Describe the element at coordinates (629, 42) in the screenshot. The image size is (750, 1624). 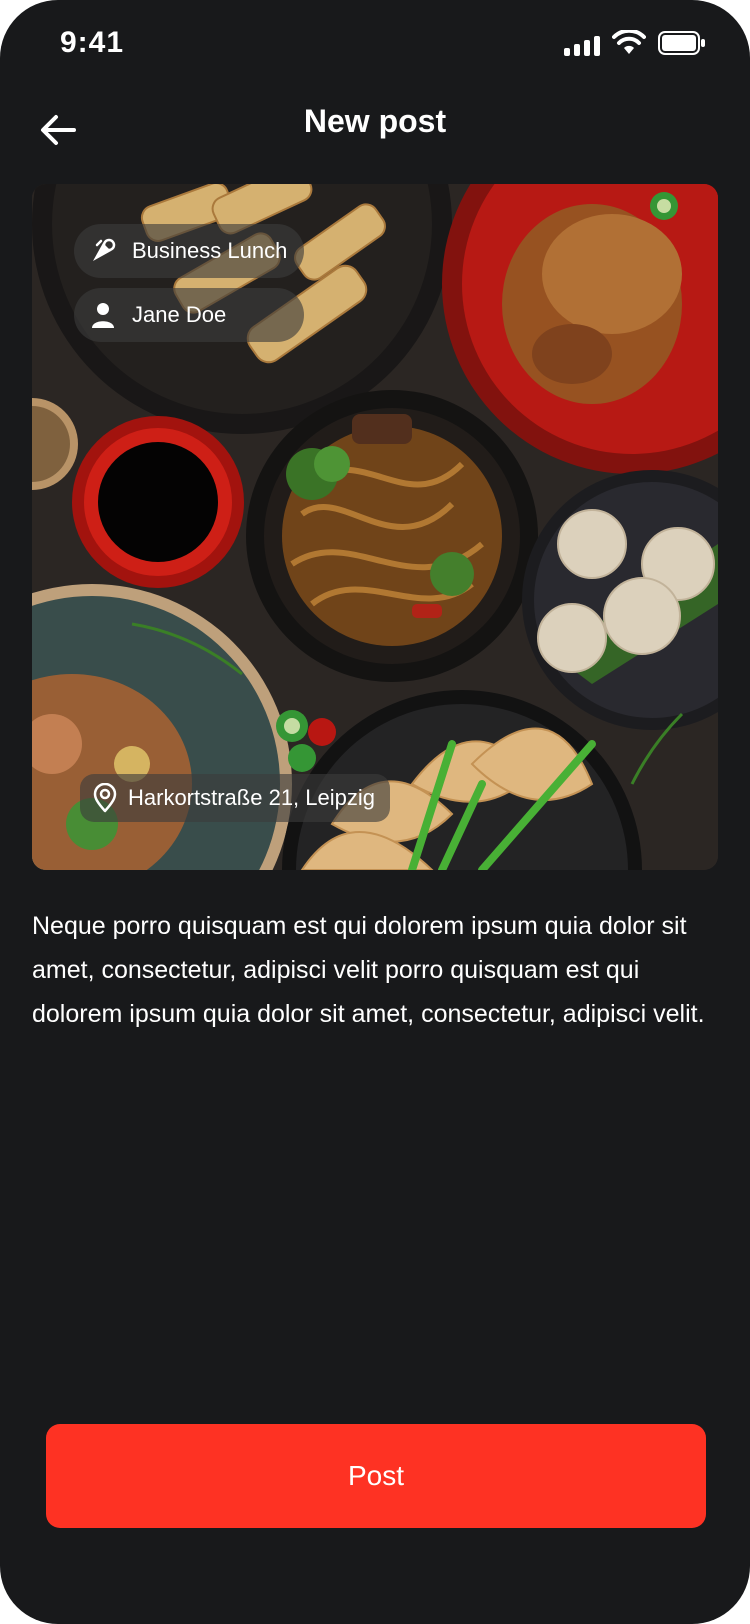
I see `wifi-icon` at that location.